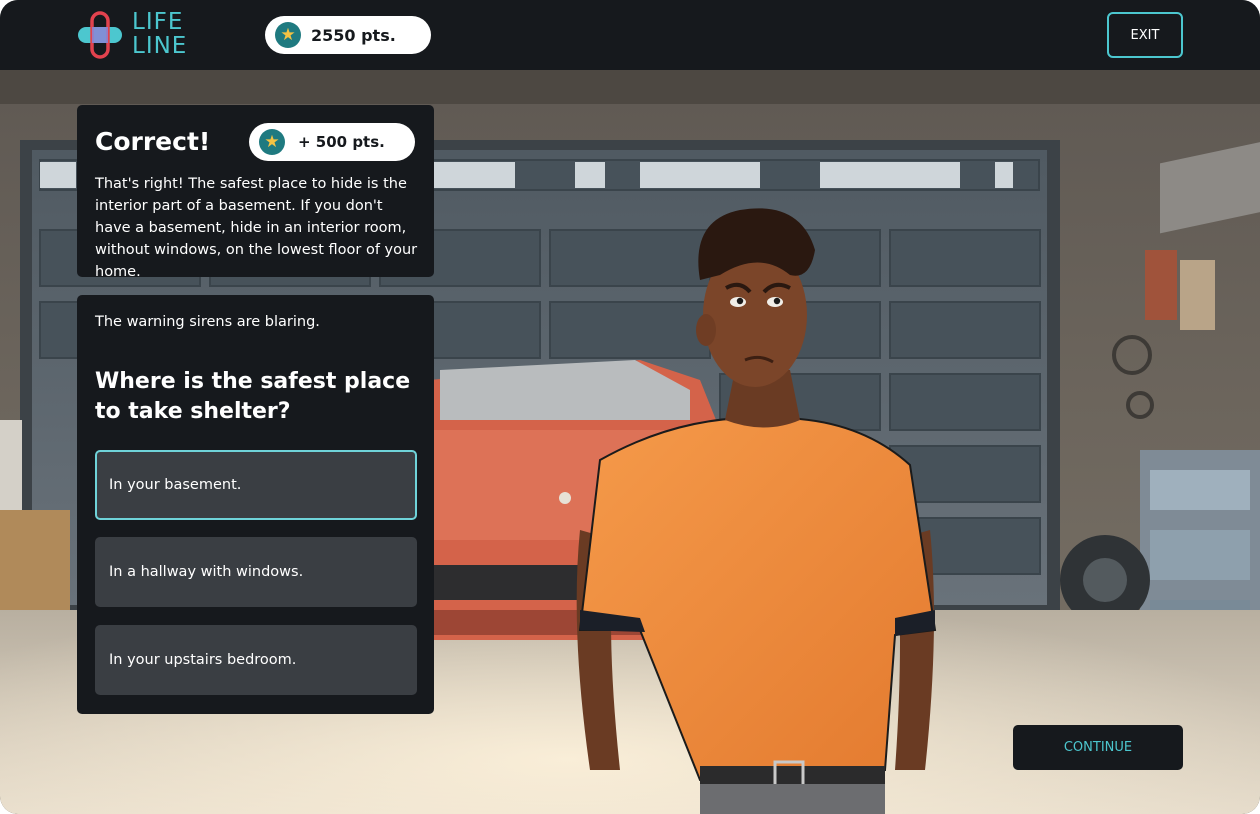  Describe the element at coordinates (353, 35) in the screenshot. I see `score-text: 2550 pts.` at that location.